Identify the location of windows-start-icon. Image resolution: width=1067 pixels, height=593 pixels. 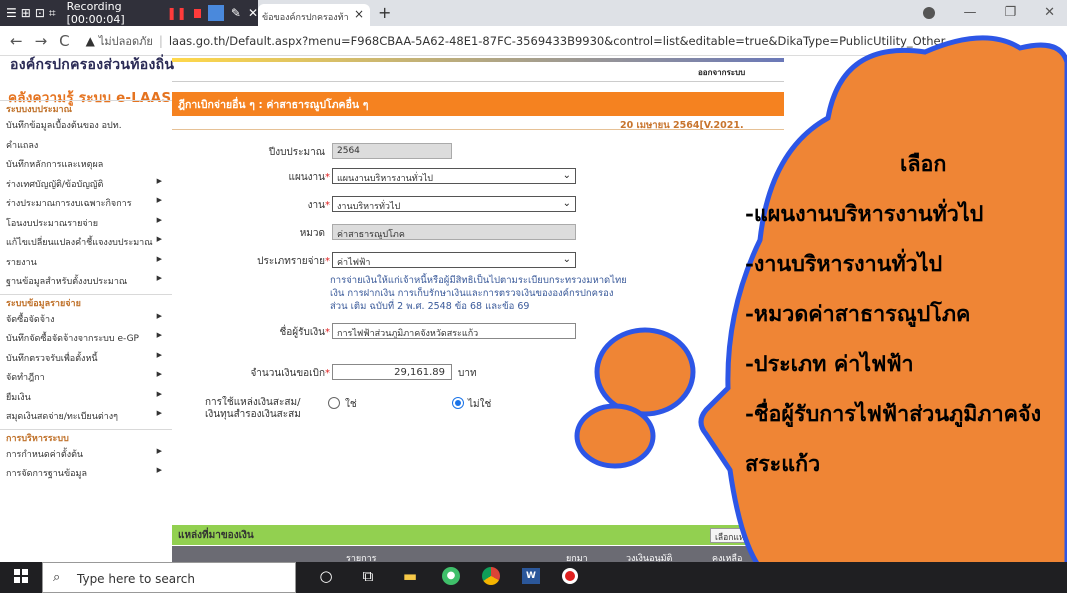
(21, 576).